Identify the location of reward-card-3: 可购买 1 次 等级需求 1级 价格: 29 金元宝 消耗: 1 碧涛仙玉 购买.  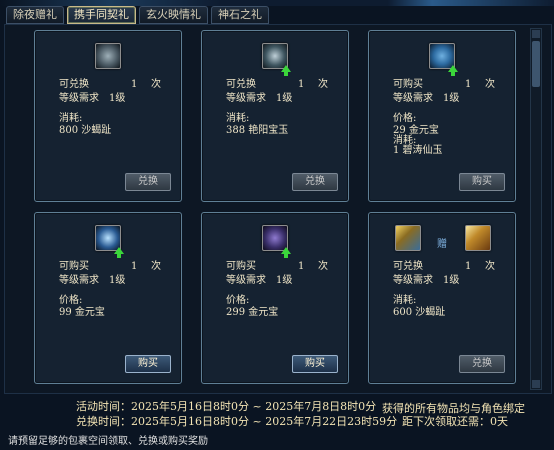
(442, 116).